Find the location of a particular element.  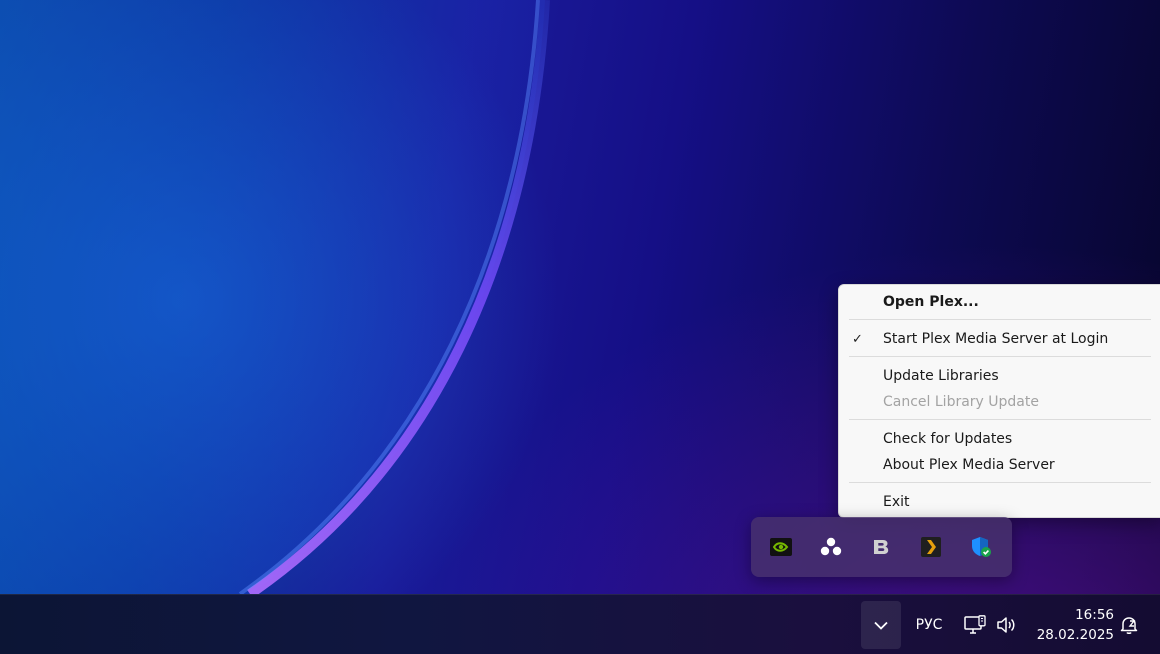

plex-icon is located at coordinates (931, 547).